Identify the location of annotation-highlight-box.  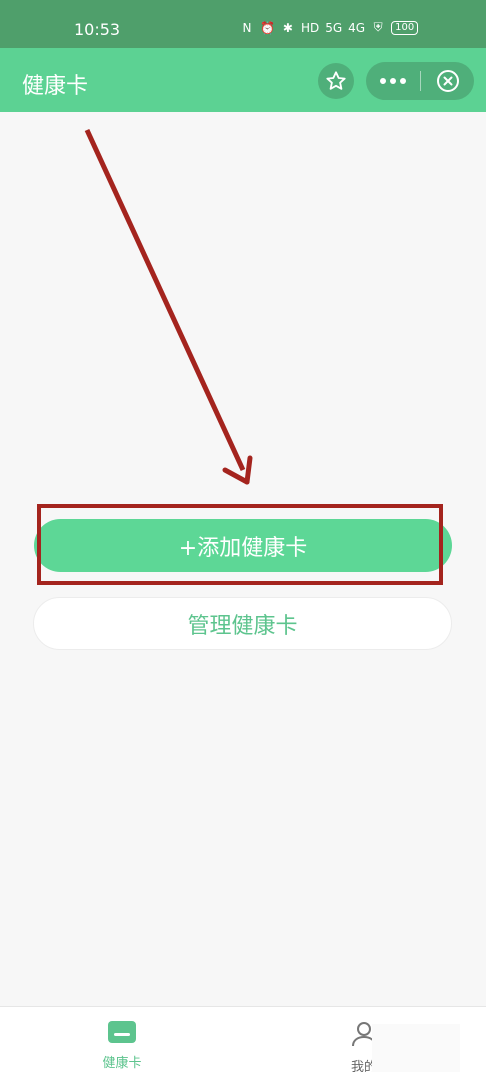
(240, 544).